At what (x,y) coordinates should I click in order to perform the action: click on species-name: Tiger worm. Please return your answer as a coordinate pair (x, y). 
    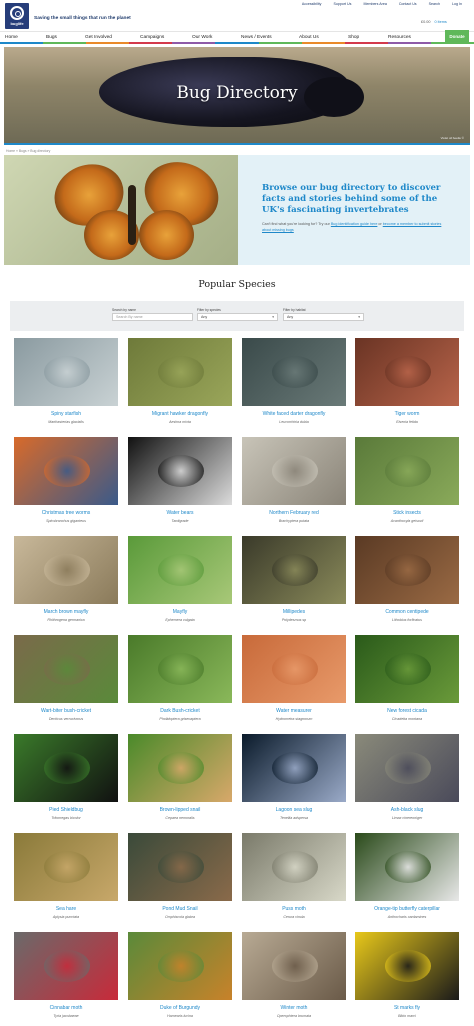
    Looking at the image, I should click on (407, 414).